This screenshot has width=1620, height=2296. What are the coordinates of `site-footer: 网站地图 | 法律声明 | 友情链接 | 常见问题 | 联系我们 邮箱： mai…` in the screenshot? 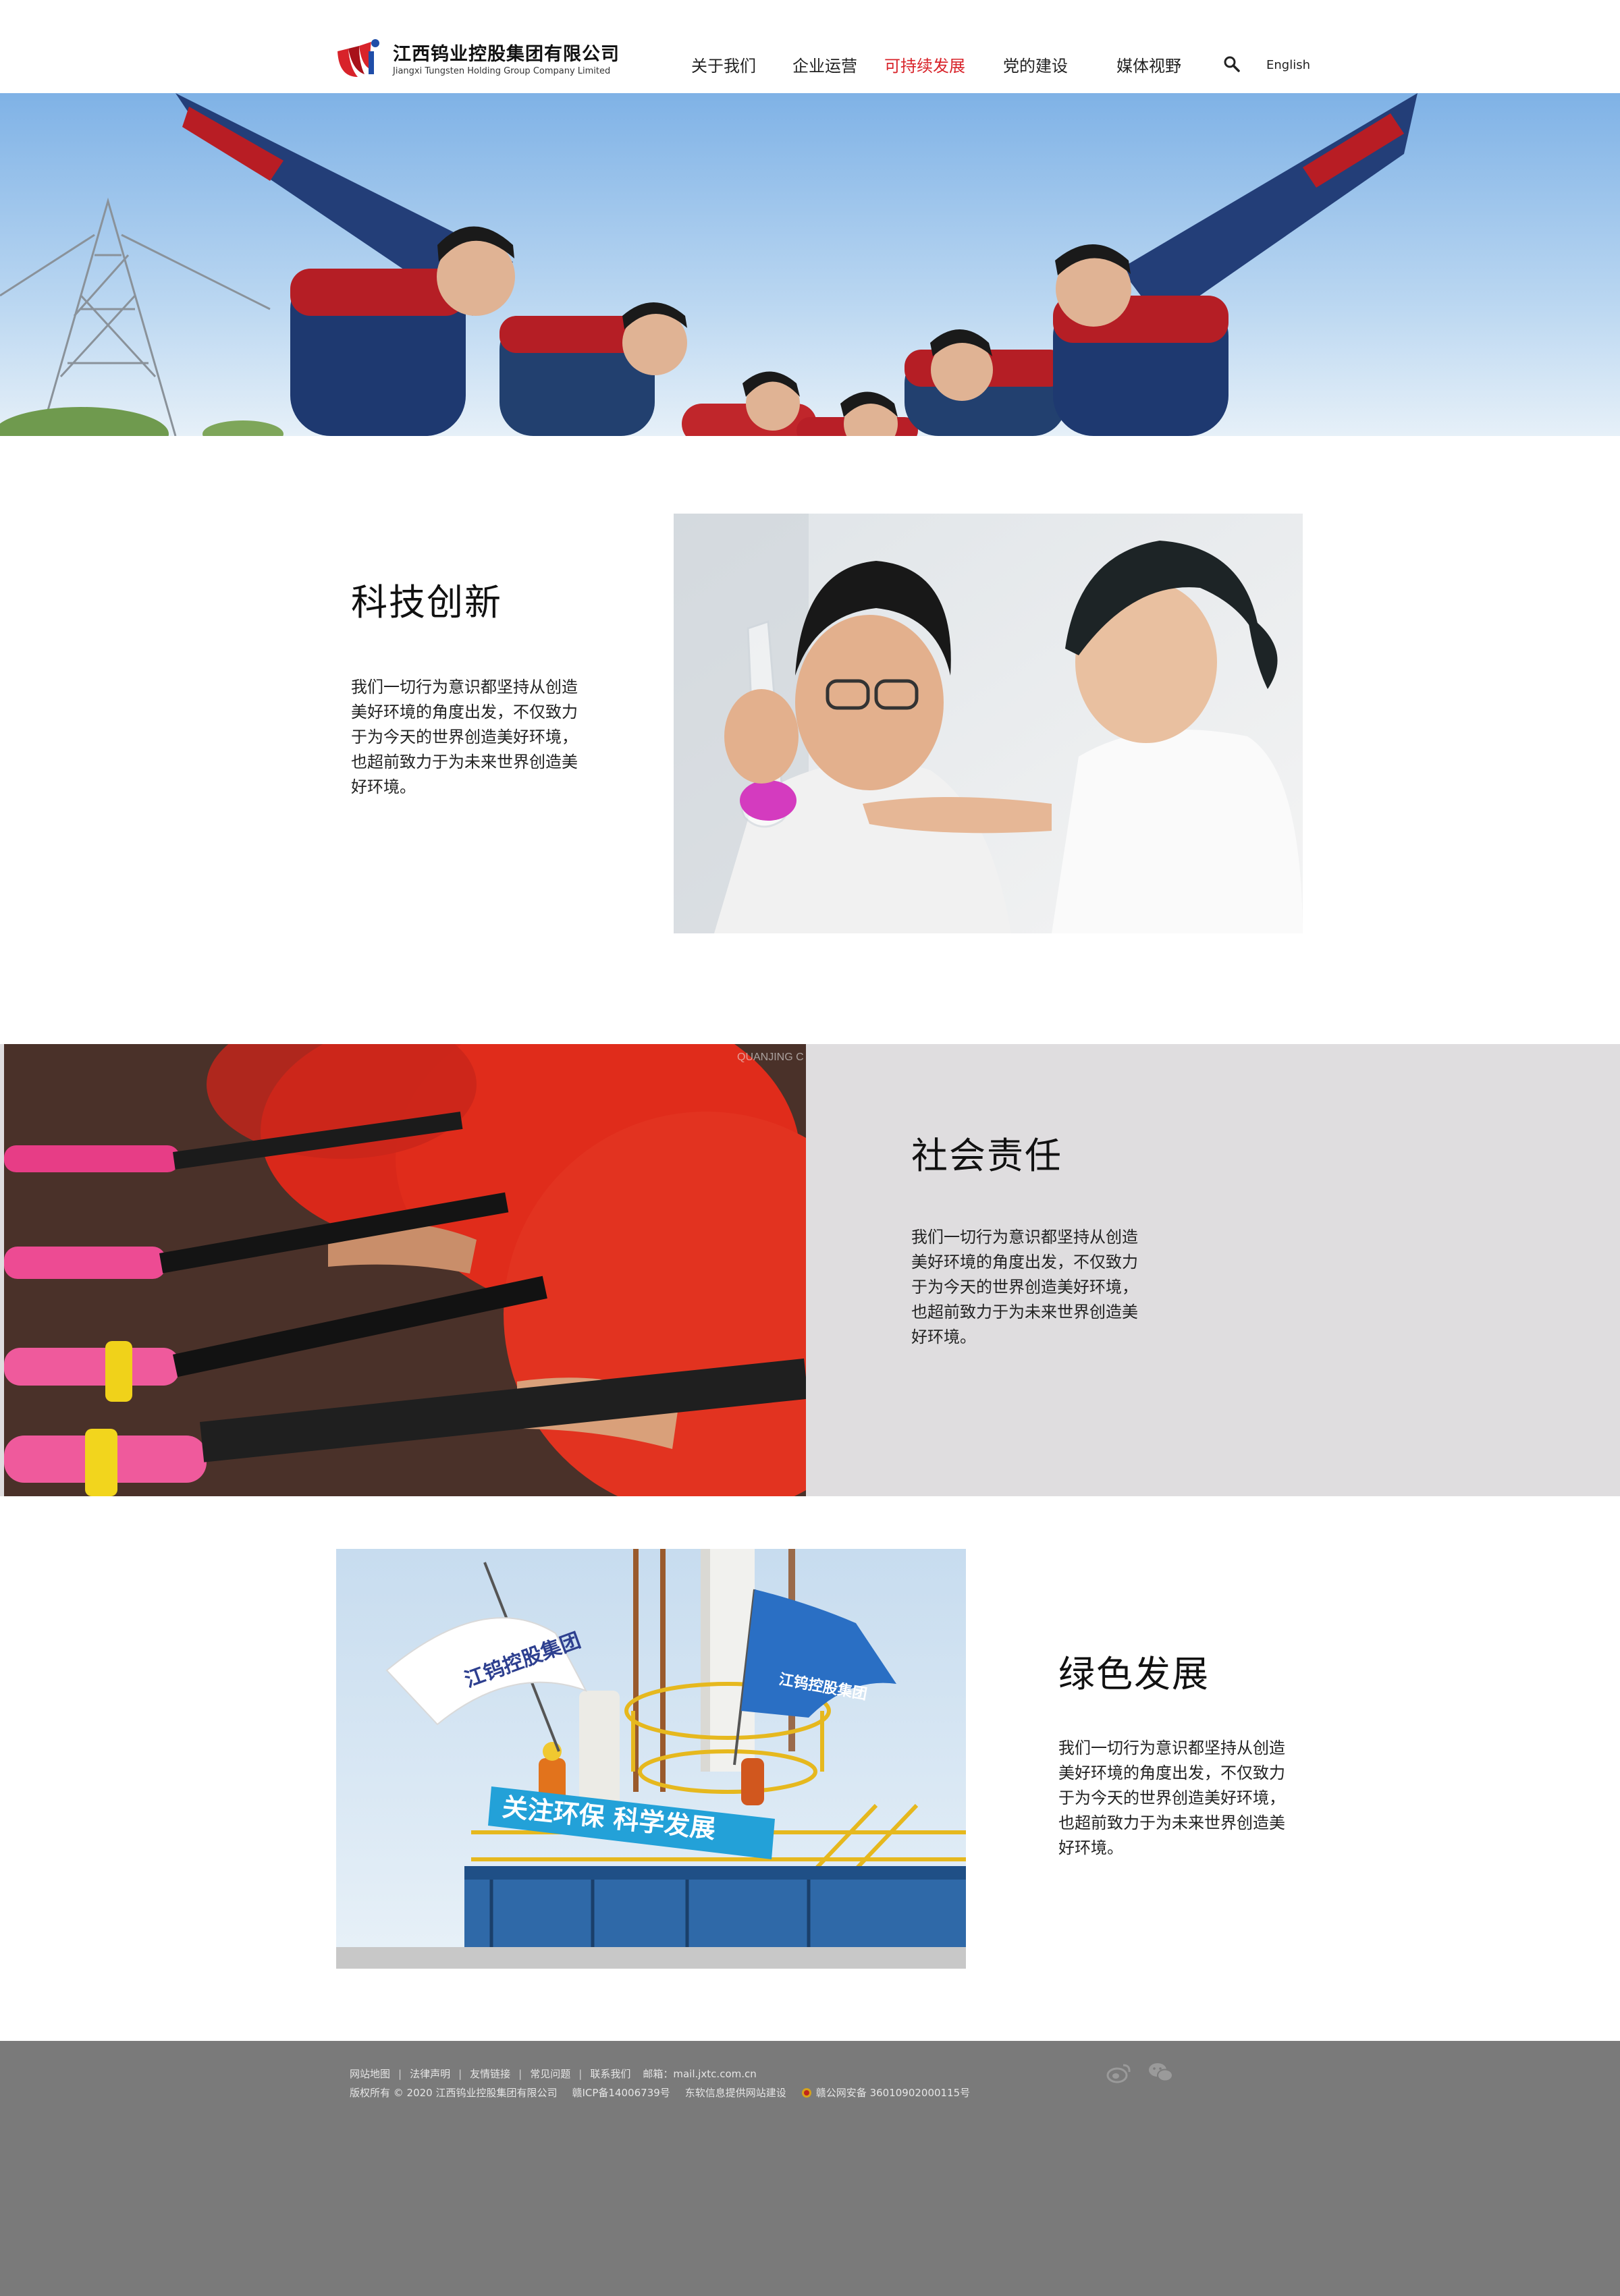 It's located at (810, 2168).